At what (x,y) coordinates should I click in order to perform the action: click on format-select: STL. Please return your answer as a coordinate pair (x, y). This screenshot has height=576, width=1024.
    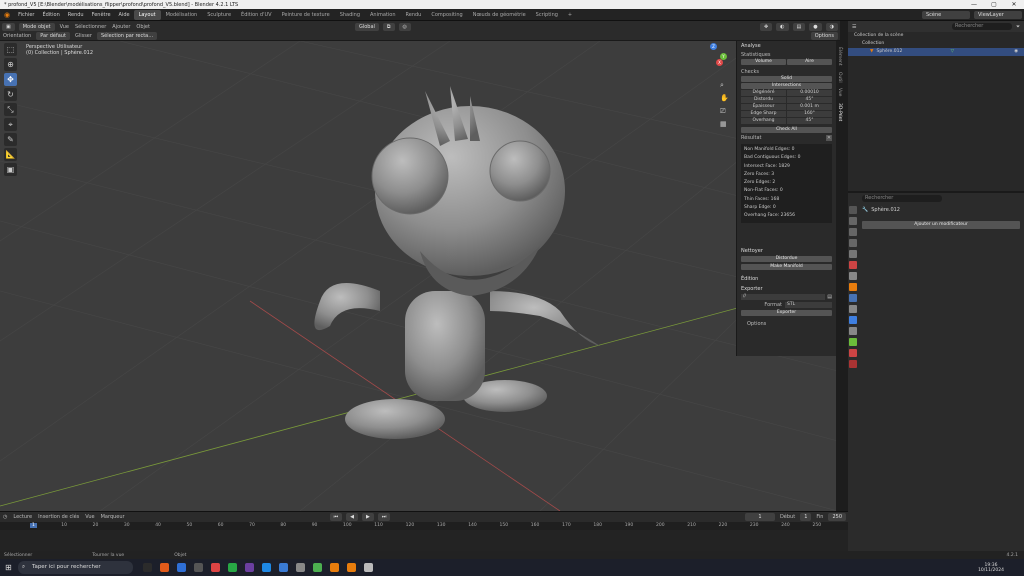
    Looking at the image, I should click on (808, 305).